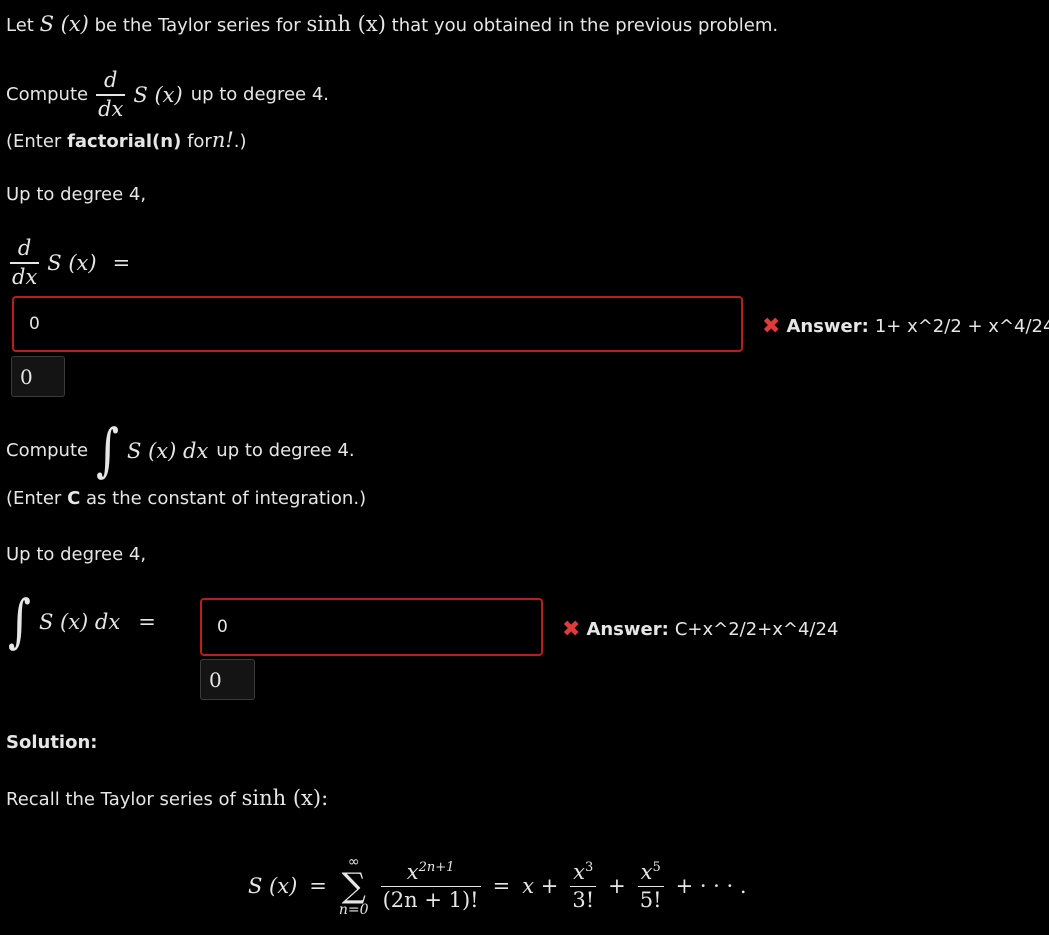  Describe the element at coordinates (180, 450) in the screenshot. I see `part2-prompt: Compute ∫ S (x) dx up to degree 4.` at that location.